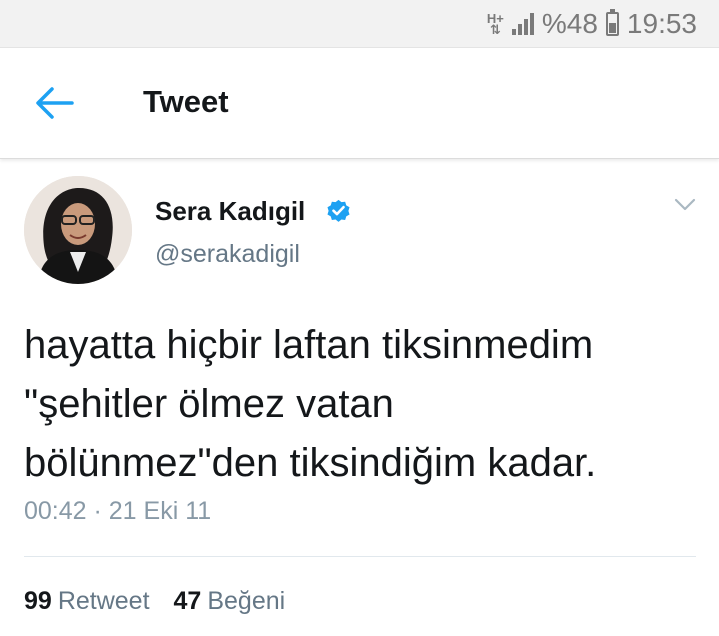  I want to click on like-count-link: 47 Beğeni, so click(230, 601).